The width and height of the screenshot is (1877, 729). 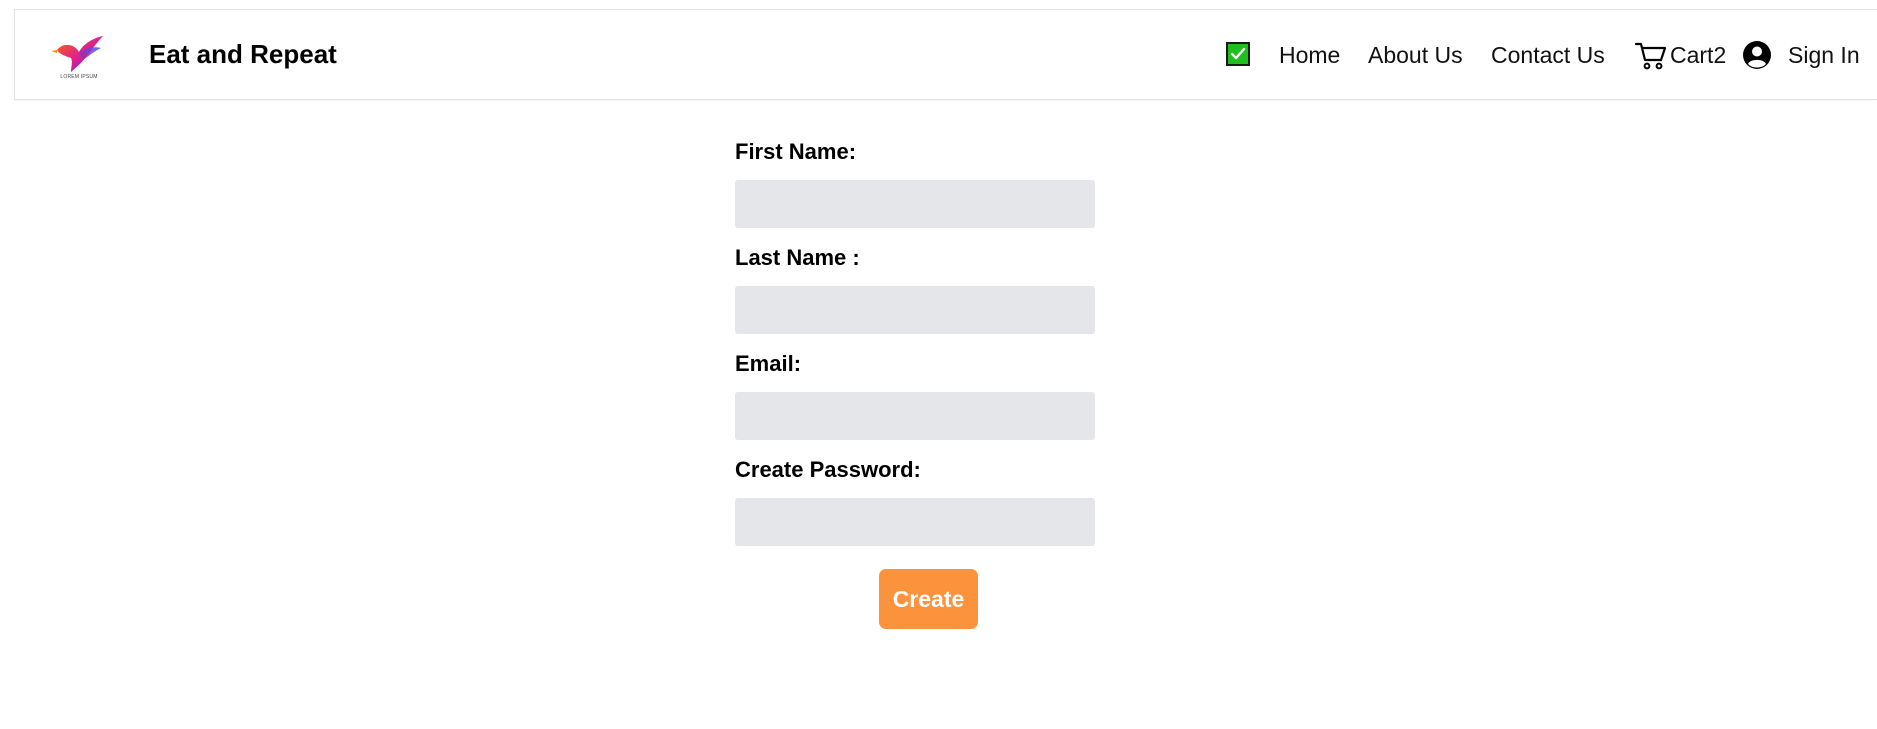 What do you see at coordinates (915, 204) in the screenshot?
I see `first-name-input` at bounding box center [915, 204].